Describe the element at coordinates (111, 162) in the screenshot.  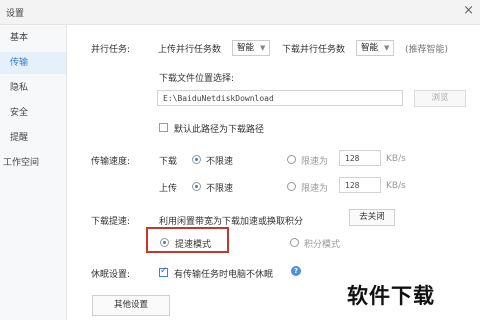
I see `transfer-speed-label: 传输速度:` at that location.